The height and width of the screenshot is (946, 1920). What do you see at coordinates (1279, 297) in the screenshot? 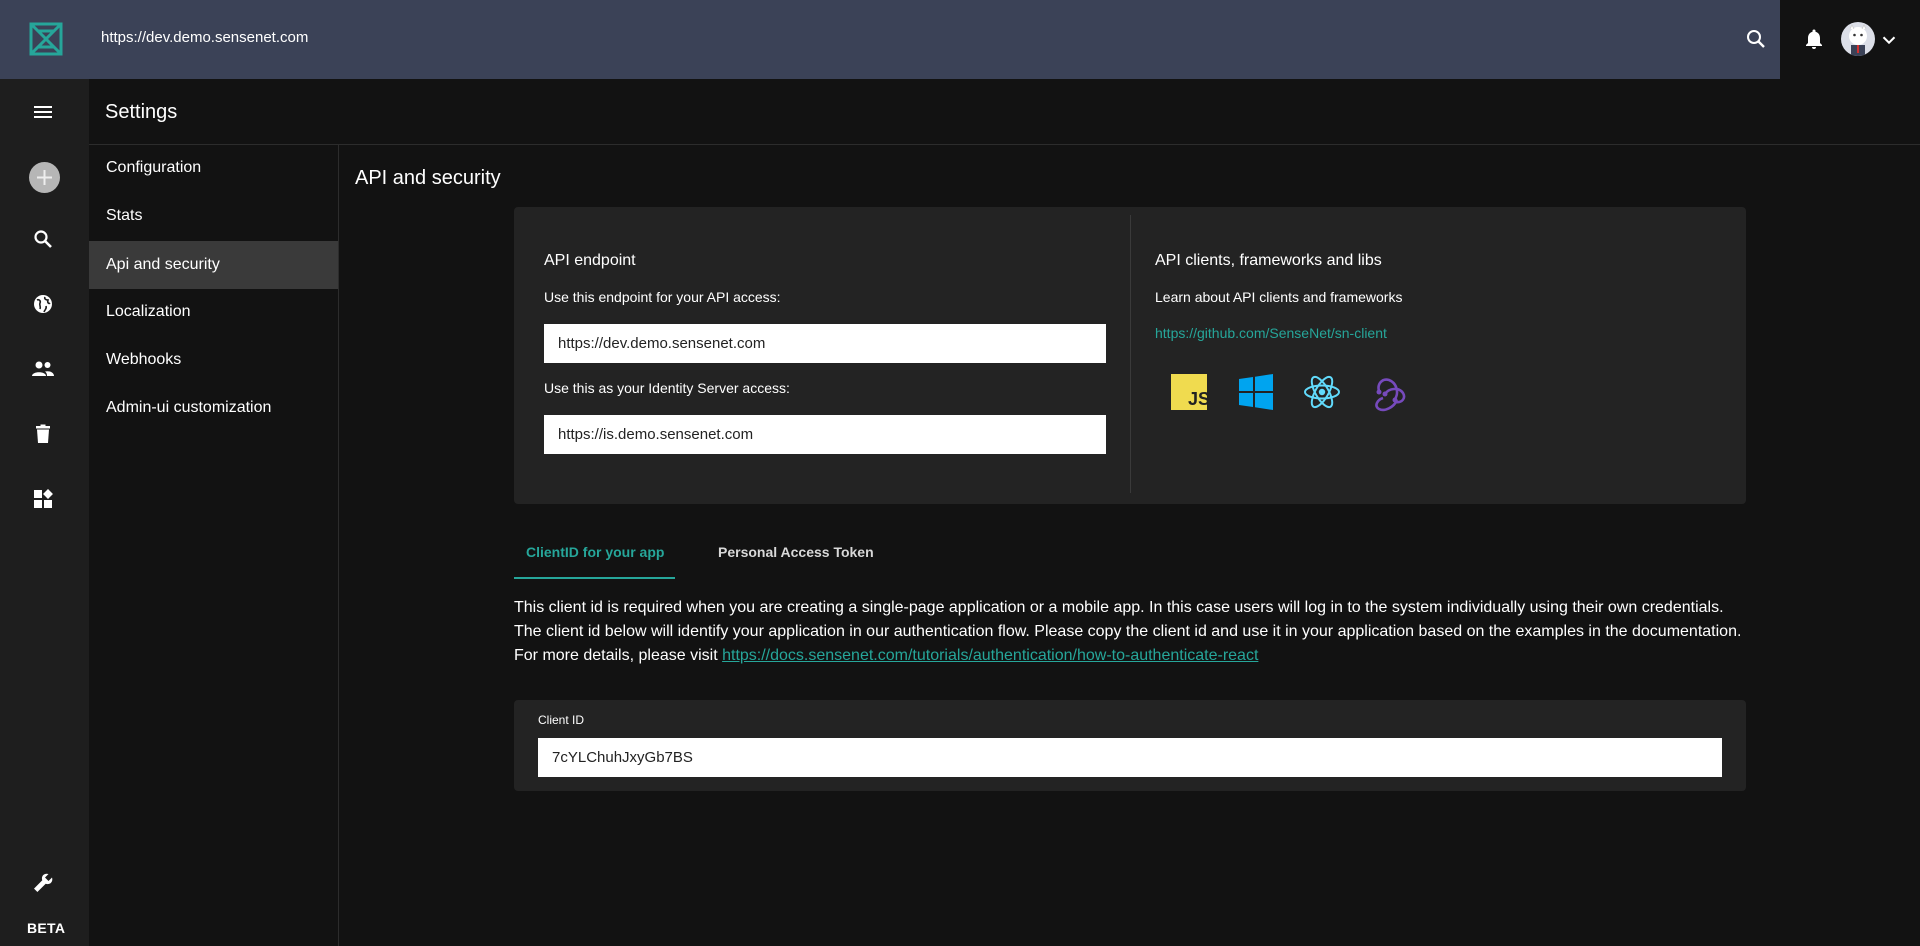
I see `api-clients-description: Learn about API clients and frameworks` at bounding box center [1279, 297].